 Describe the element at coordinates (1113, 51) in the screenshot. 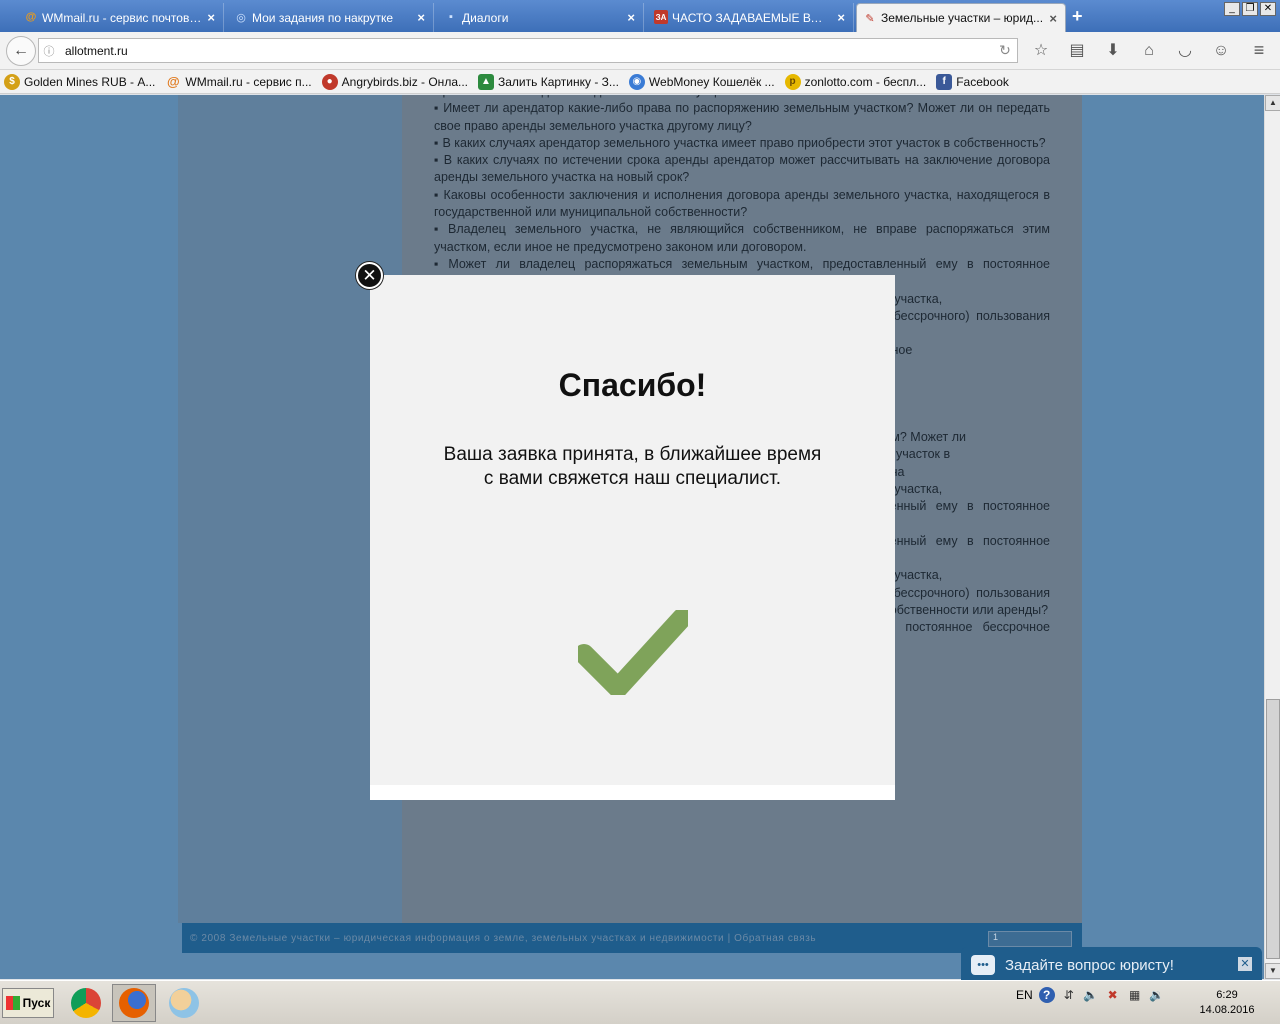

I see `download-icon: ⬇` at that location.